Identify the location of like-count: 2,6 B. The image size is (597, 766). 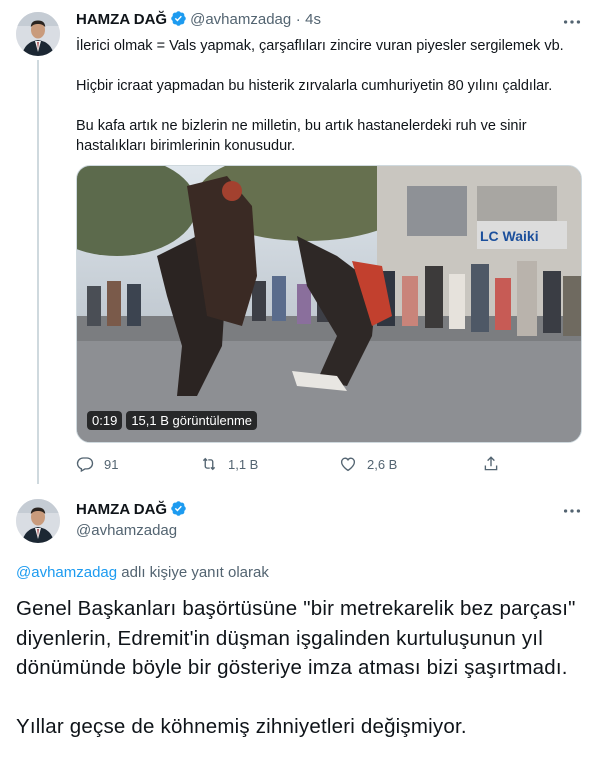
(382, 464).